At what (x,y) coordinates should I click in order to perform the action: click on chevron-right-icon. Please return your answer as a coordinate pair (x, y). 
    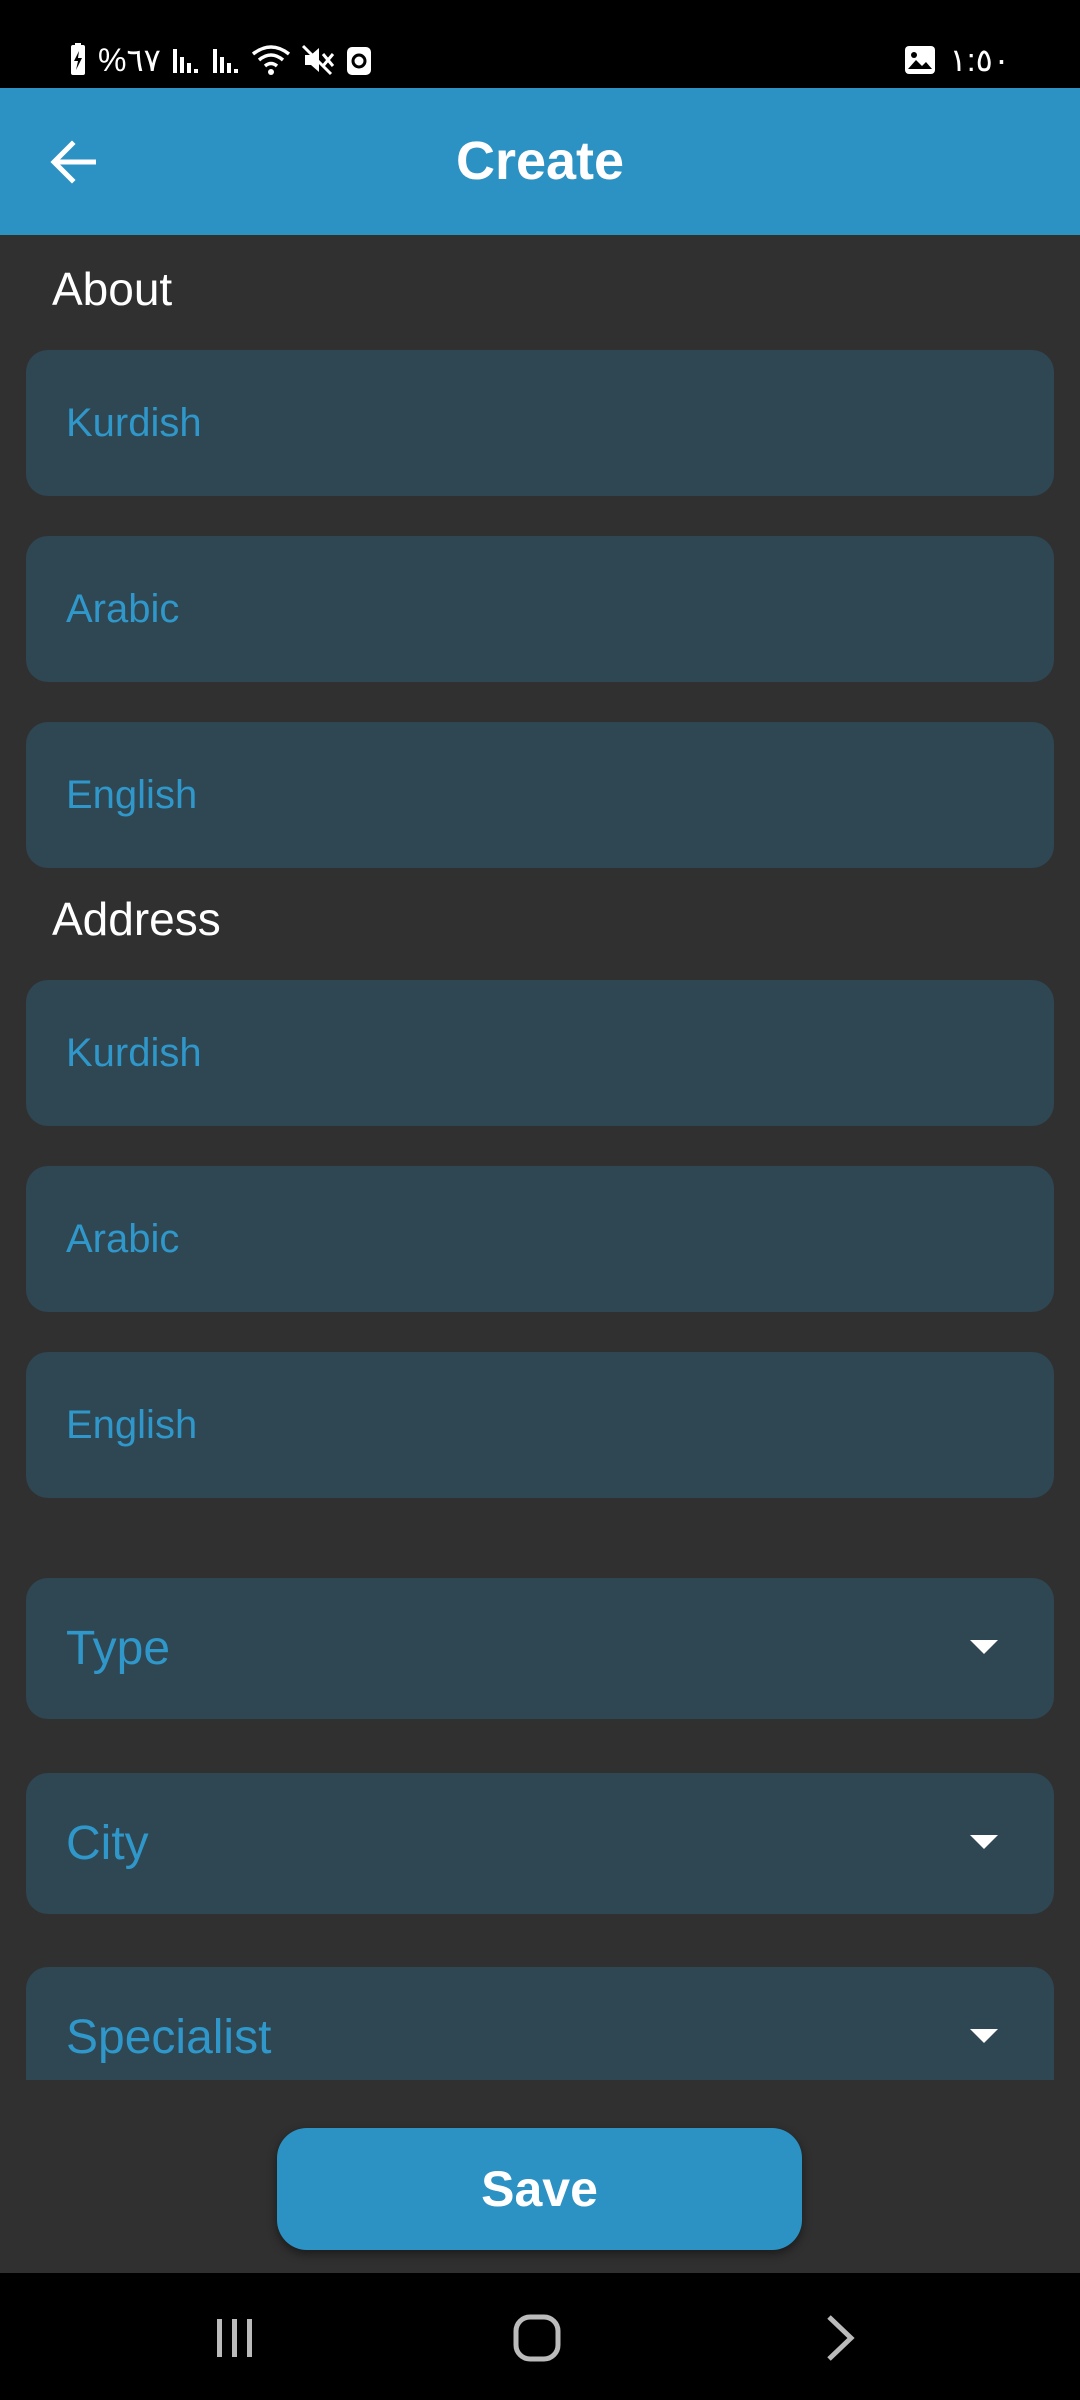
    Looking at the image, I should click on (841, 2338).